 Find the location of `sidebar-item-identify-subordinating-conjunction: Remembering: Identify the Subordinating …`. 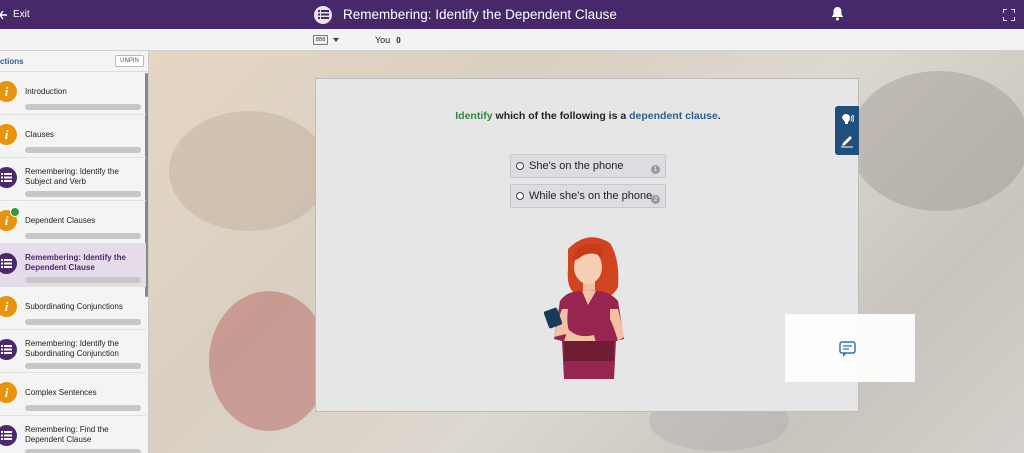

sidebar-item-identify-subordinating-conjunction: Remembering: Identify the Subordinating … is located at coordinates (73, 351).